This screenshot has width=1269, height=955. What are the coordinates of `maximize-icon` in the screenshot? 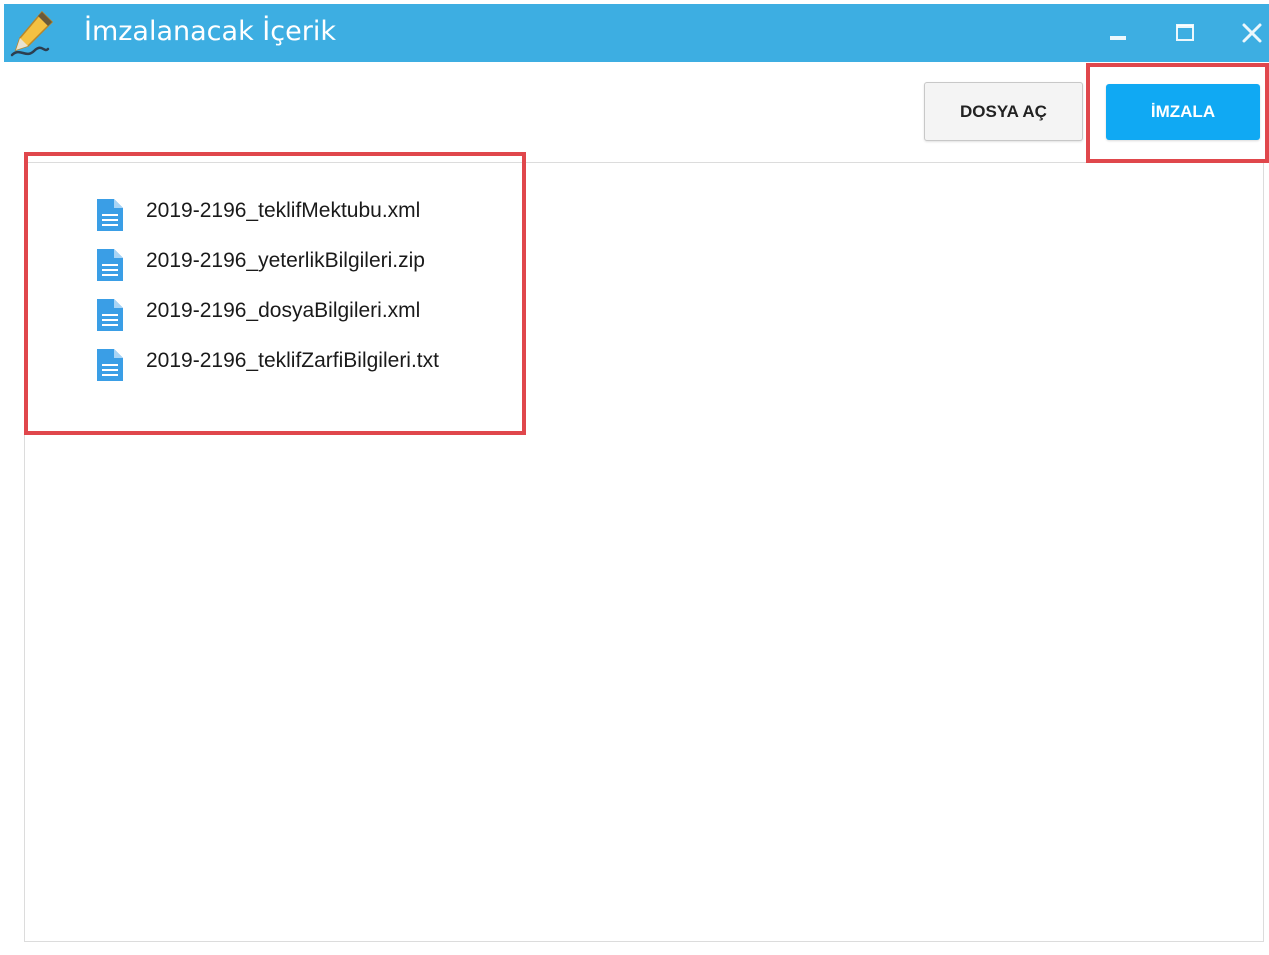 It's located at (1185, 33).